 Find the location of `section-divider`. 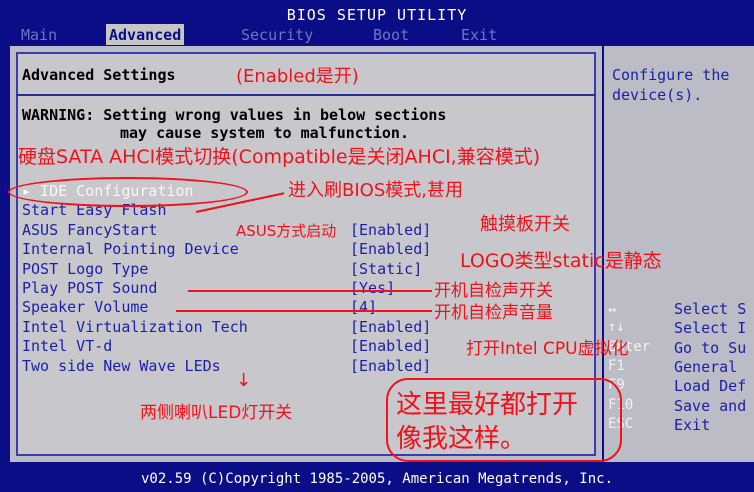

section-divider is located at coordinates (306, 95).